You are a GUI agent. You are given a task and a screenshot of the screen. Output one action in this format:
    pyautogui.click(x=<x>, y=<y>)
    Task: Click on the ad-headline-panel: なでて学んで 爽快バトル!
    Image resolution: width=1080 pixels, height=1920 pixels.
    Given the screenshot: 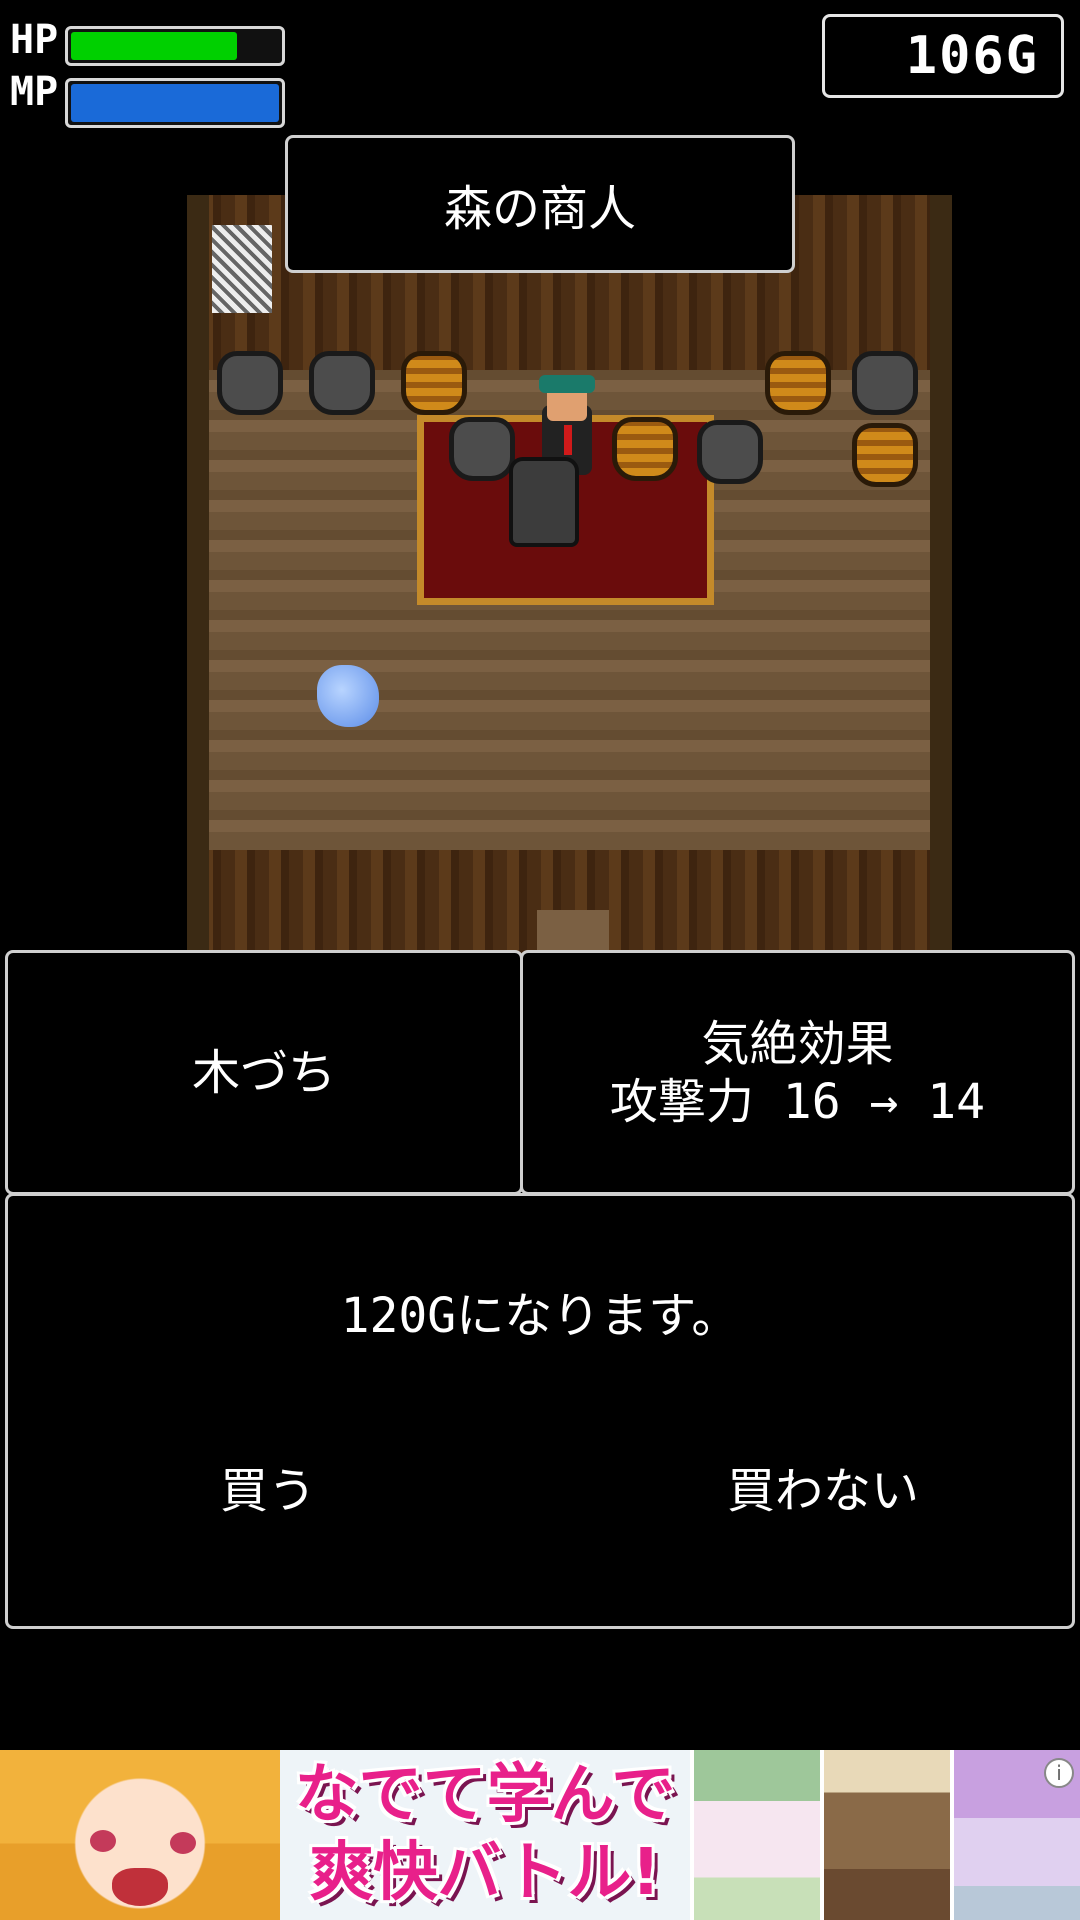 What is the action you would take?
    pyautogui.click(x=485, y=1835)
    